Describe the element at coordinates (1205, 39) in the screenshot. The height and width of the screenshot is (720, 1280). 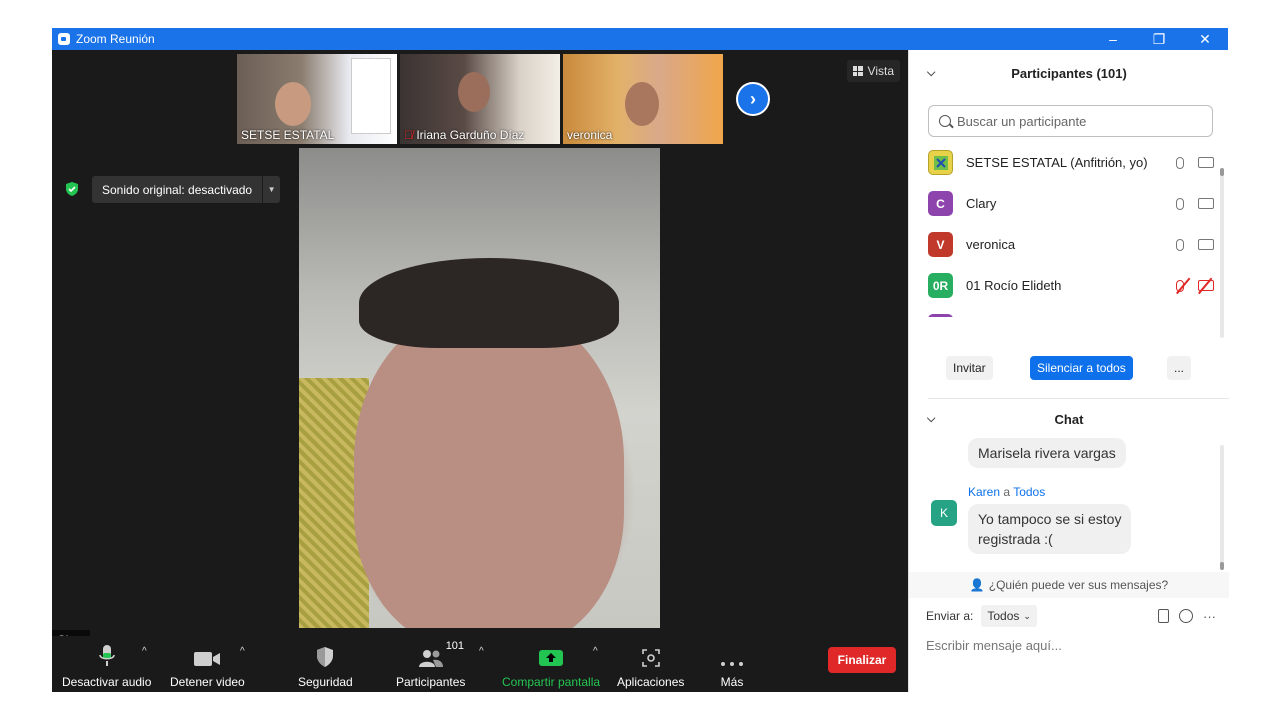
I see `close-button: ✕` at that location.